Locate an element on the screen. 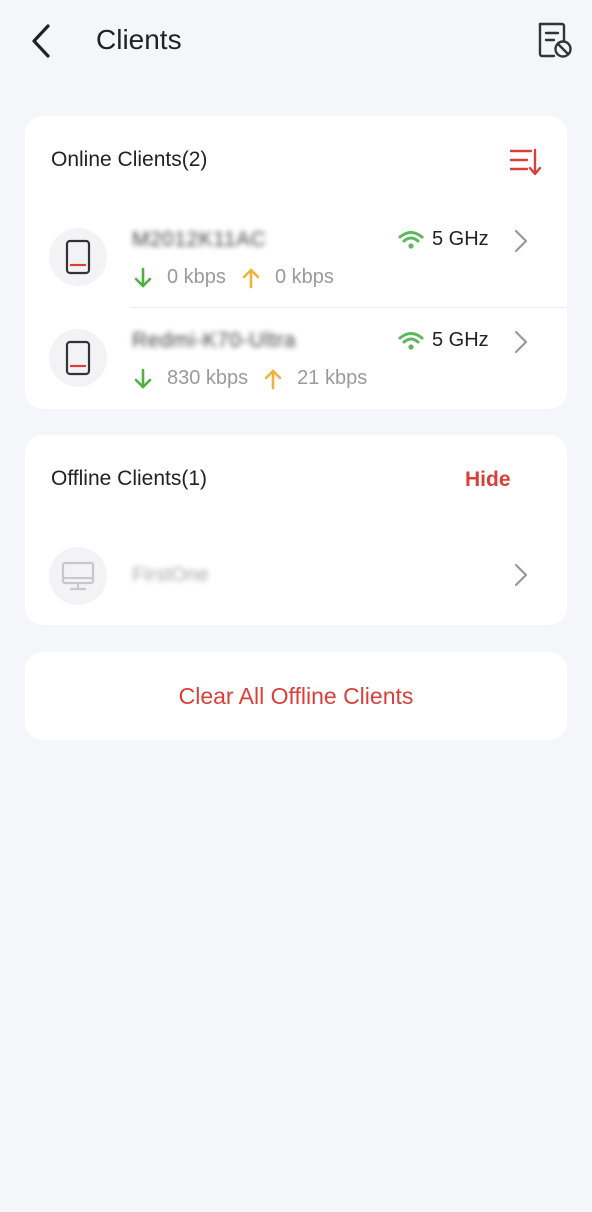 The image size is (592, 1212). client-name: M2012K11AC is located at coordinates (199, 239).